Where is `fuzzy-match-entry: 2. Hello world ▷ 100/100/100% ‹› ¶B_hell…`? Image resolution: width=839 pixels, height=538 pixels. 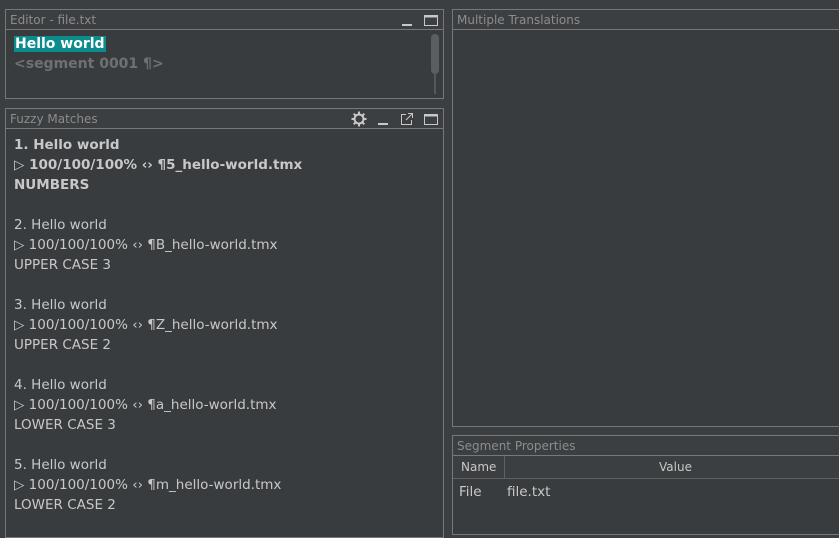
fuzzy-match-entry: 2. Hello world ▷ 100/100/100% ‹› ¶B_hell… is located at coordinates (158, 245).